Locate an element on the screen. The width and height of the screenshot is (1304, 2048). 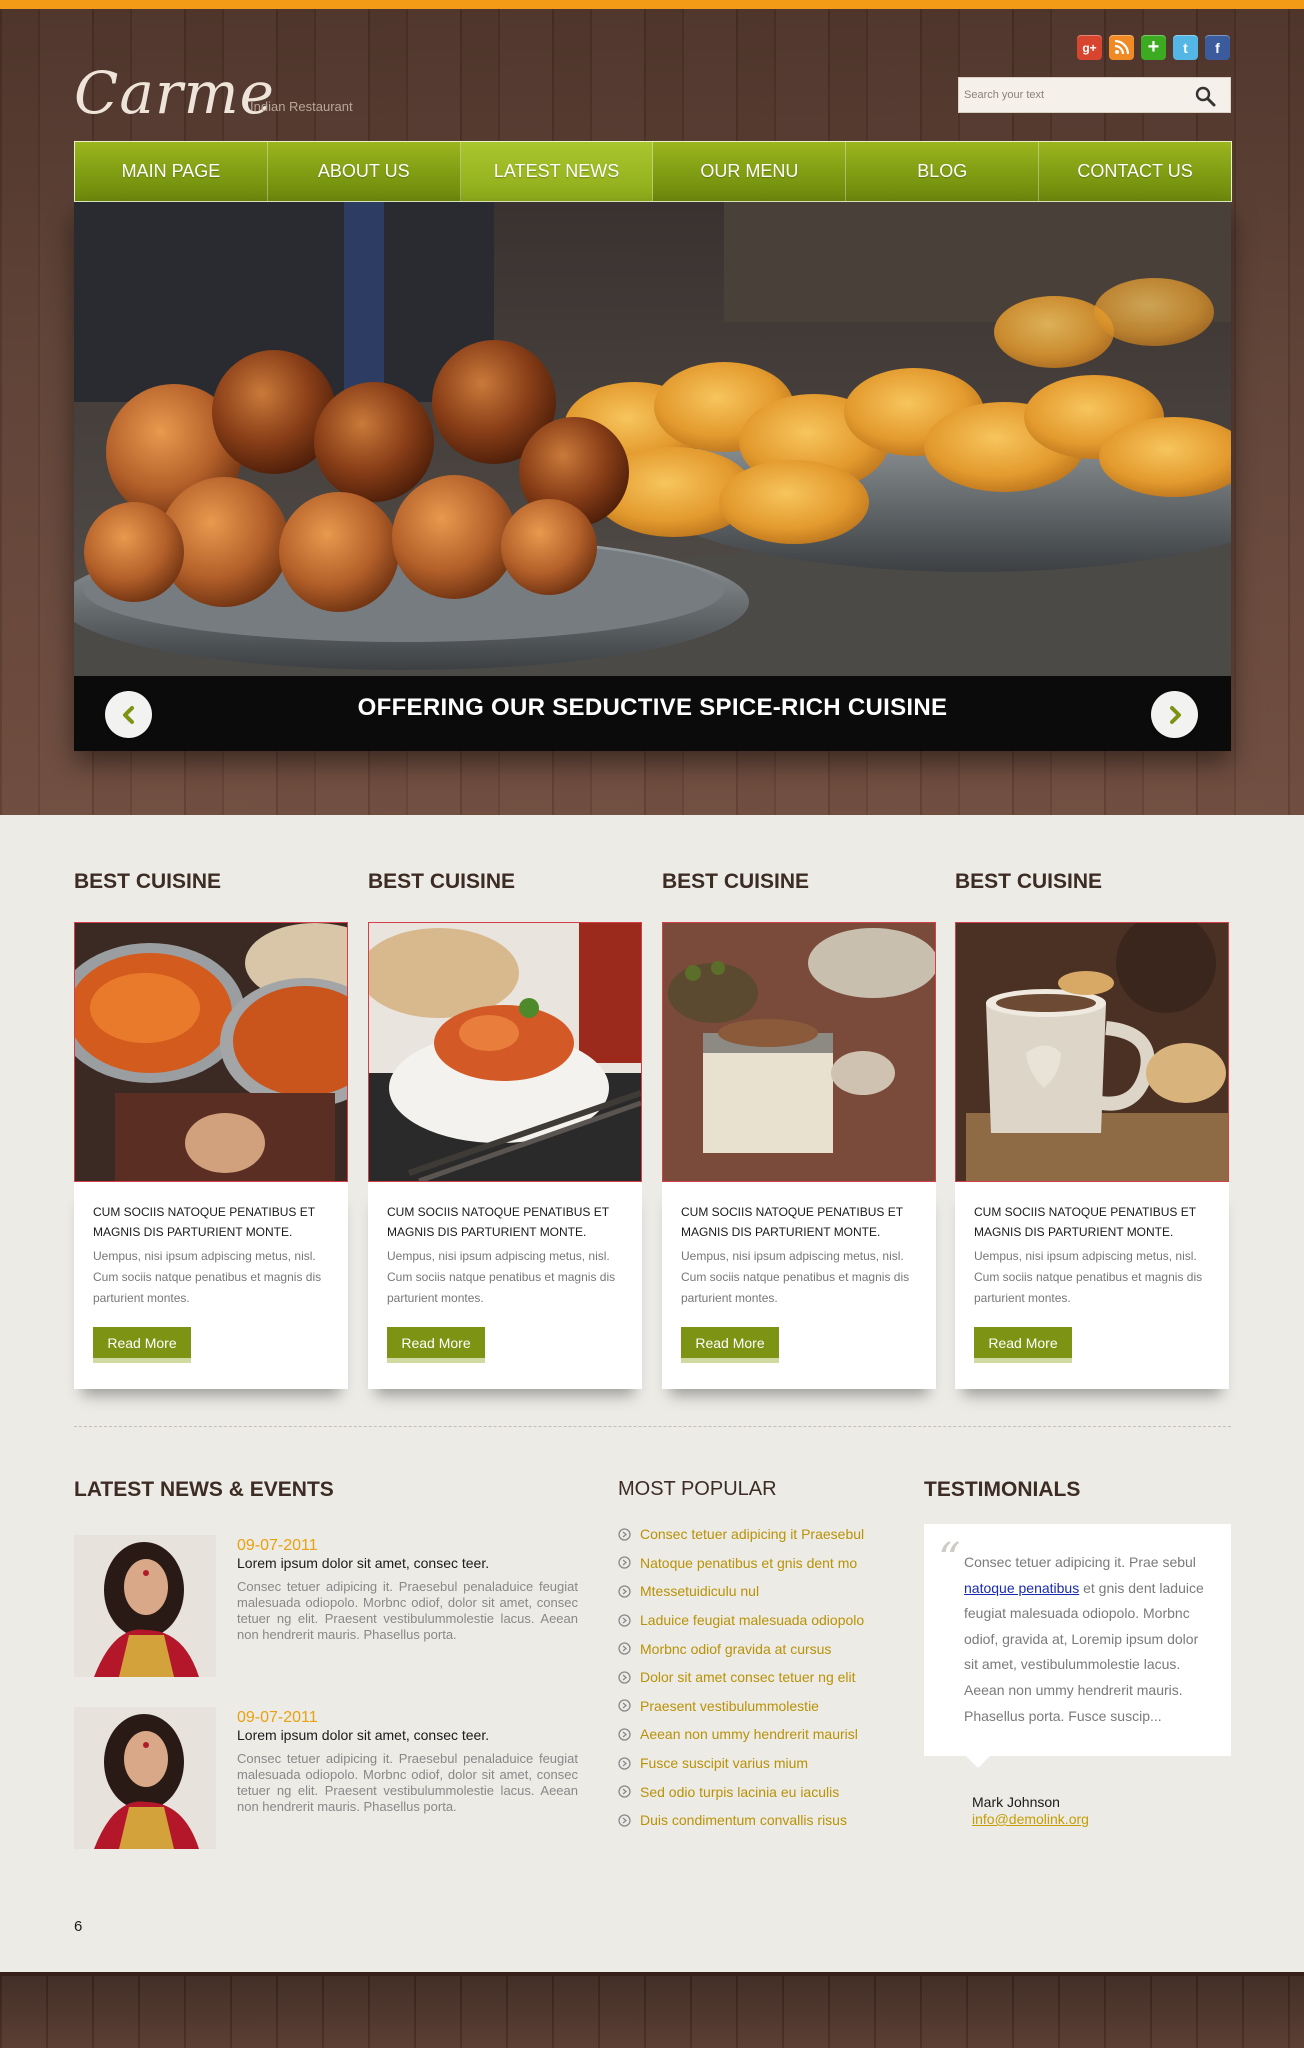
popular-item: Aeean non ummy hendrerit maurisl is located at coordinates (741, 1734).